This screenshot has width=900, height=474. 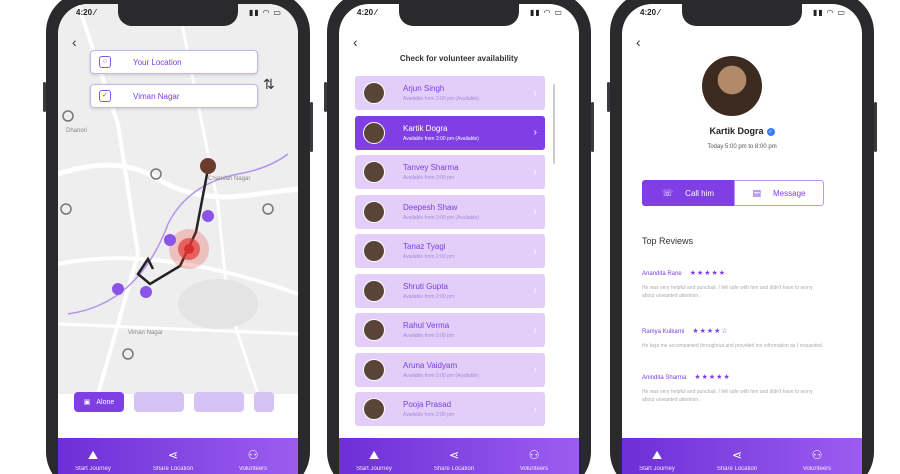 What do you see at coordinates (450, 330) in the screenshot?
I see `volunteer-row: Rahul Verma Available from 2:00 pm ›` at bounding box center [450, 330].